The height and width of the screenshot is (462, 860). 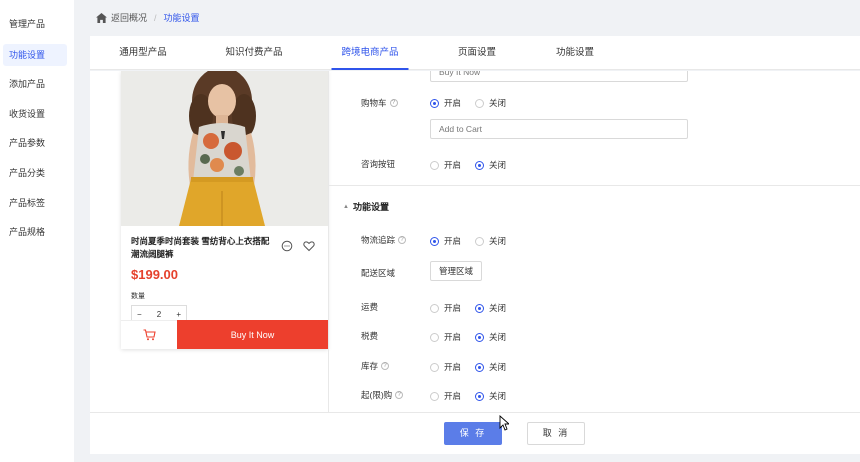 I want to click on tax-label: 税费, so click(x=370, y=336).